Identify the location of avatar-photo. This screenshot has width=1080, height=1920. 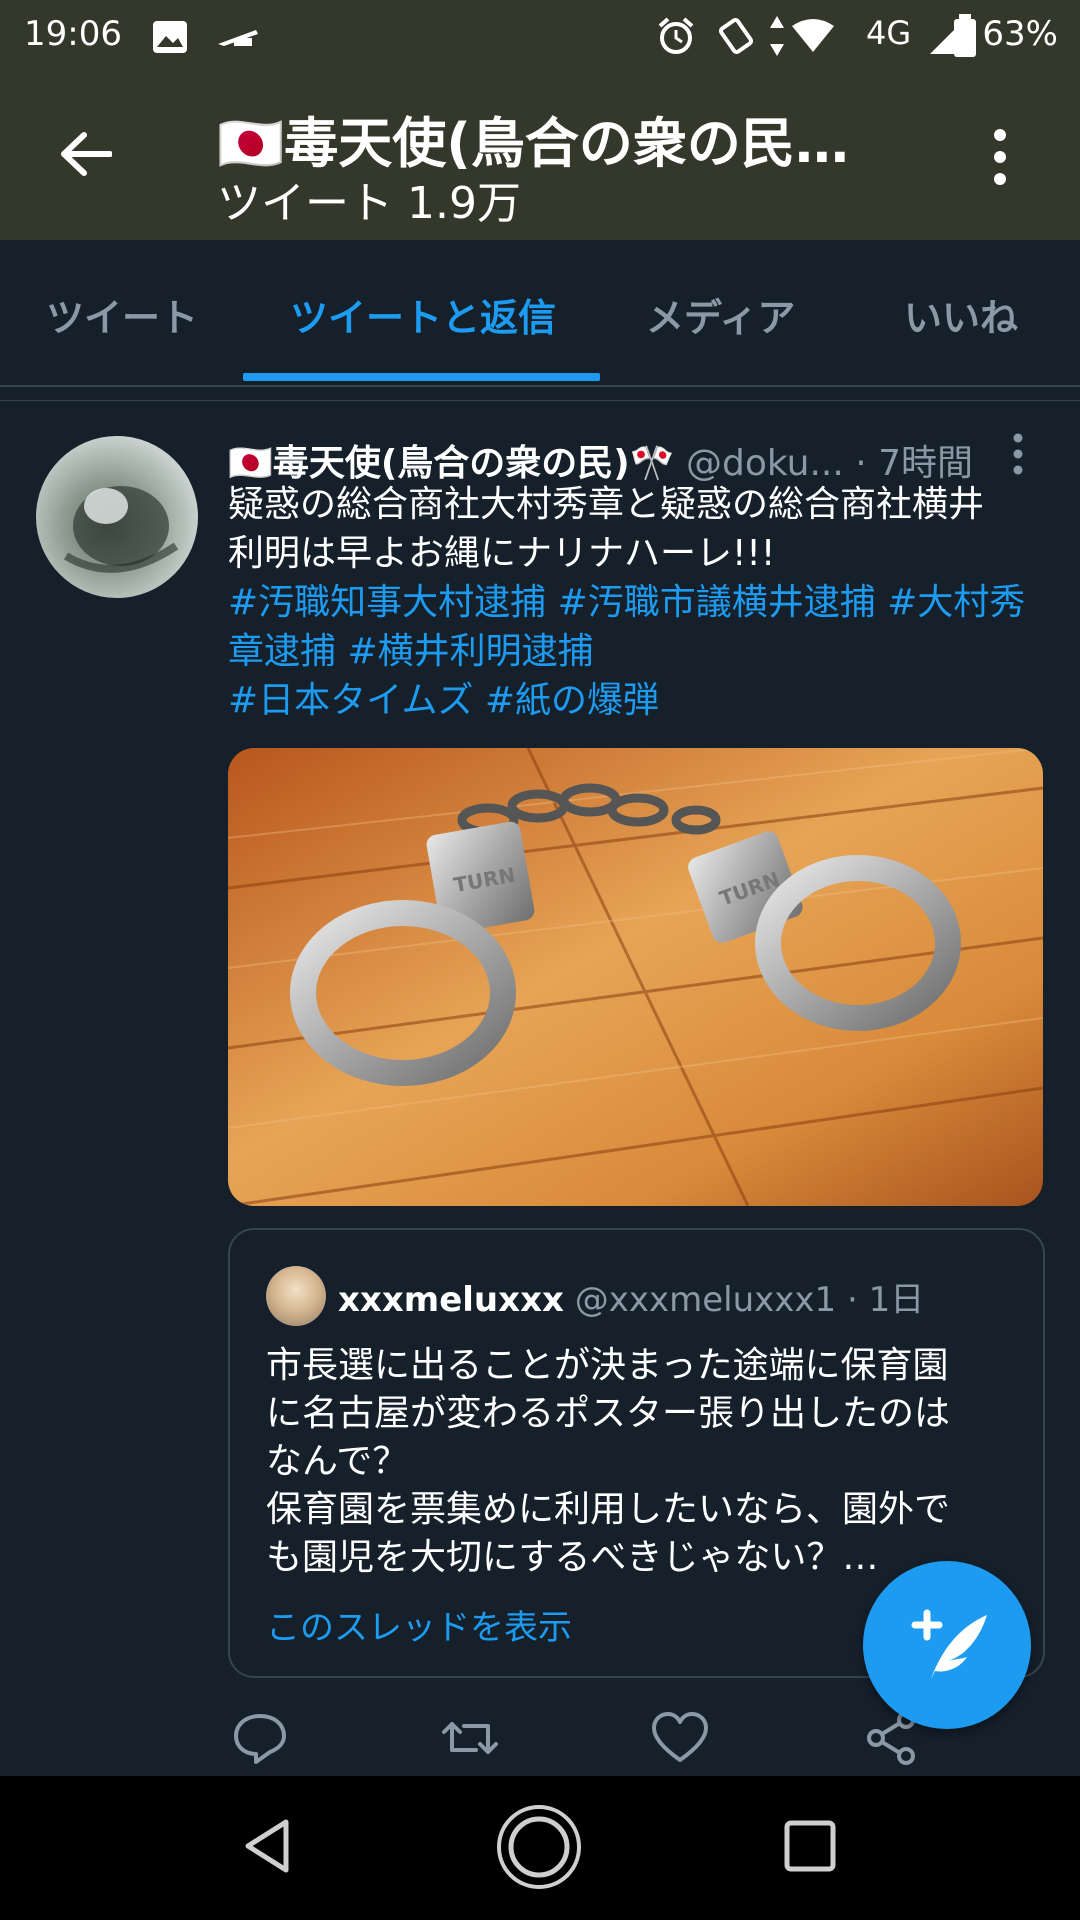
(121, 529).